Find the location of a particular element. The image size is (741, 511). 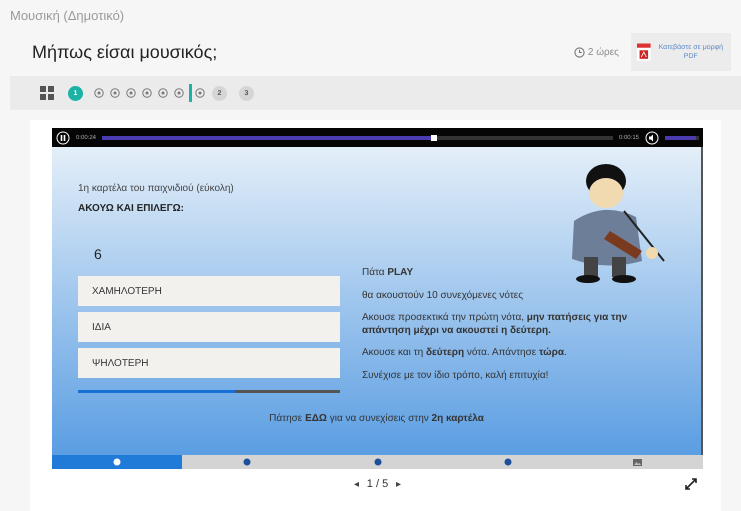

pause-icon is located at coordinates (63, 137).